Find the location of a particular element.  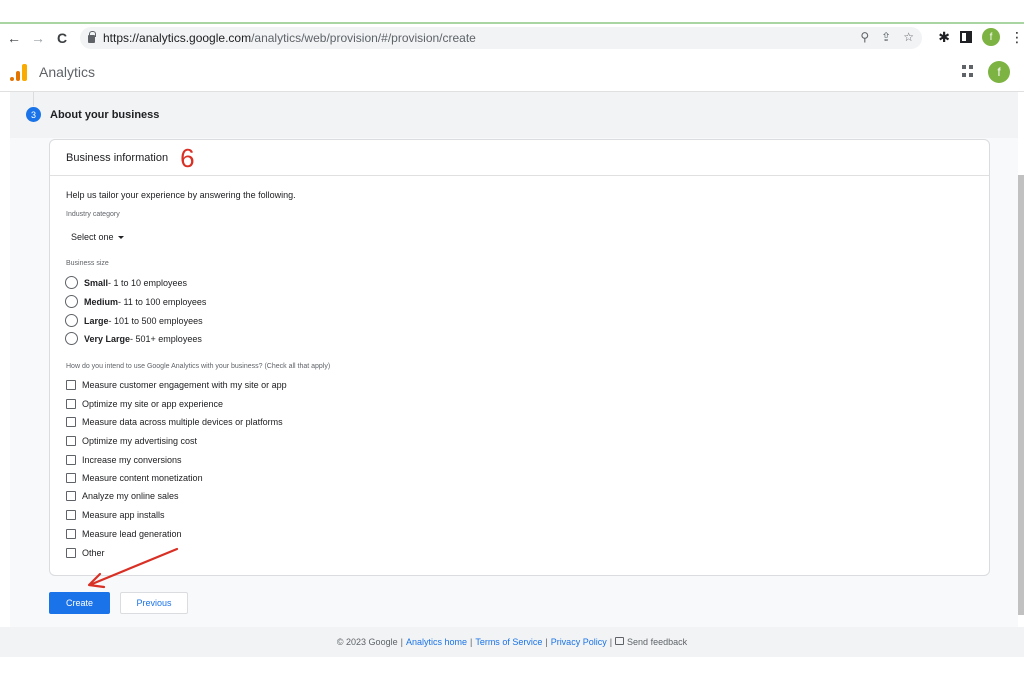

size-option-very-large: Very Large - 501+ employees is located at coordinates (133, 338).